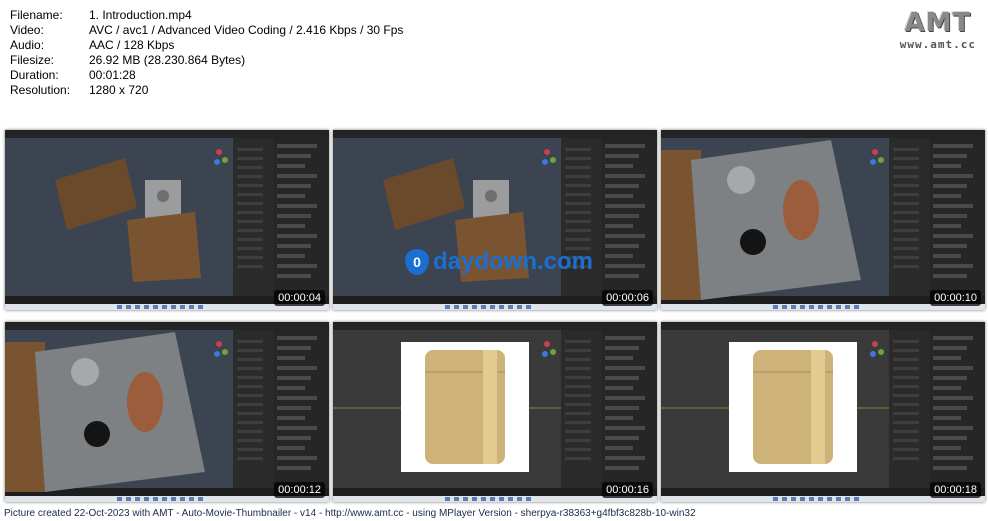 The width and height of the screenshot is (988, 521). What do you see at coordinates (167, 60) in the screenshot?
I see `info-value: 26.92 MB (28.230.864 Bytes)` at bounding box center [167, 60].